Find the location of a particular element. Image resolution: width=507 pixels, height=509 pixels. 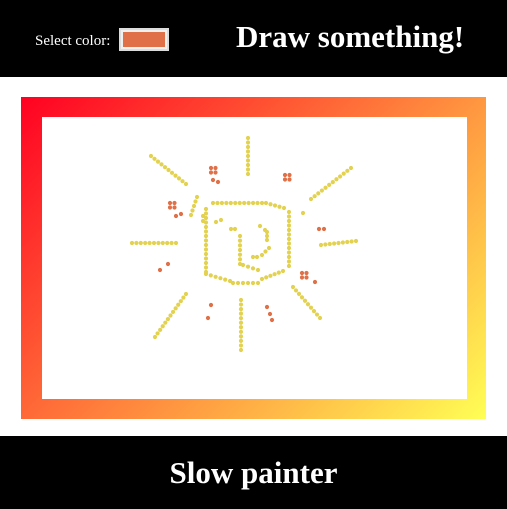

footer-title: Slow painter is located at coordinates (253, 472).